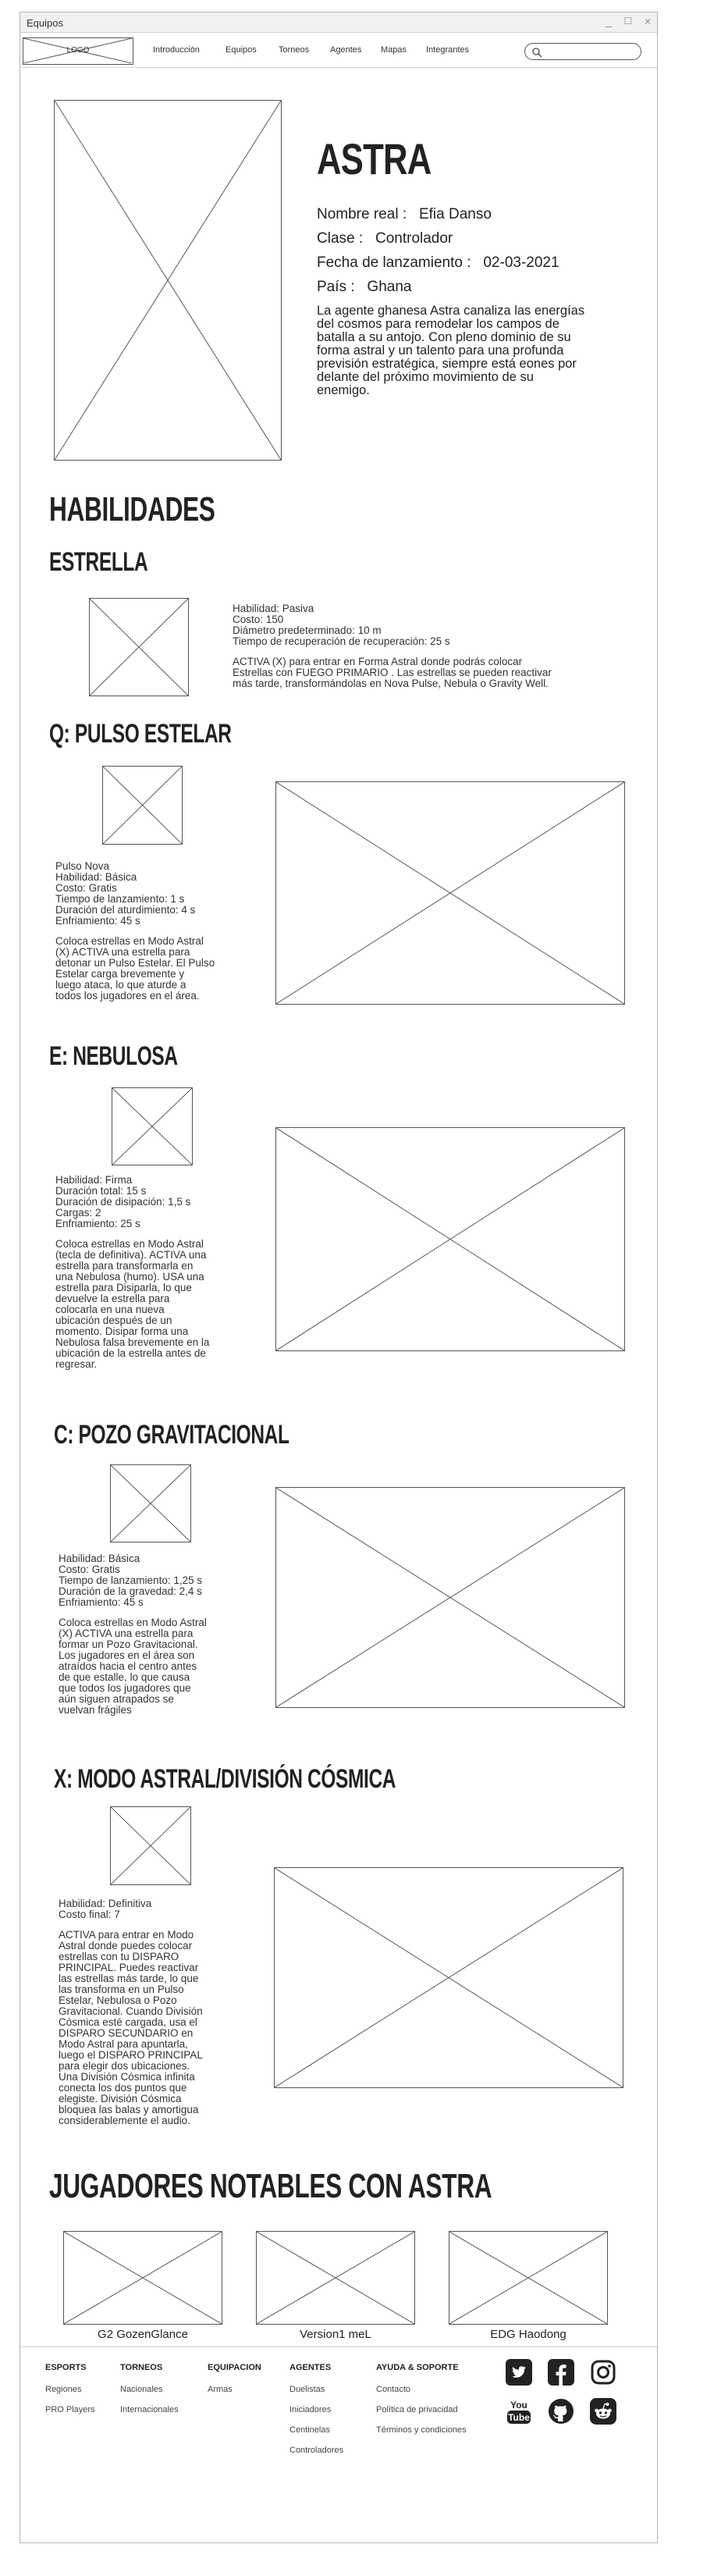 The width and height of the screenshot is (721, 2576). What do you see at coordinates (123, 2044) in the screenshot?
I see `text-line: Modo Astral para apuntarla,` at bounding box center [123, 2044].